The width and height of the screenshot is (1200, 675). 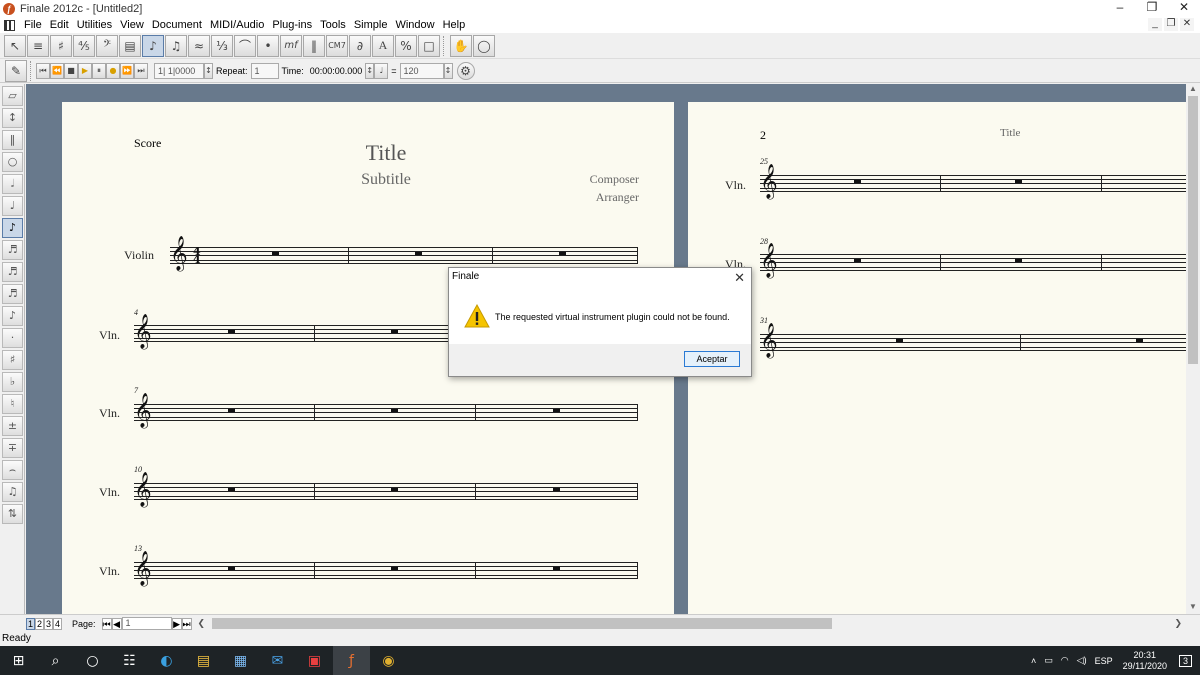 What do you see at coordinates (202, 623) in the screenshot?
I see `scroll-left-icon: ❮` at bounding box center [202, 623].